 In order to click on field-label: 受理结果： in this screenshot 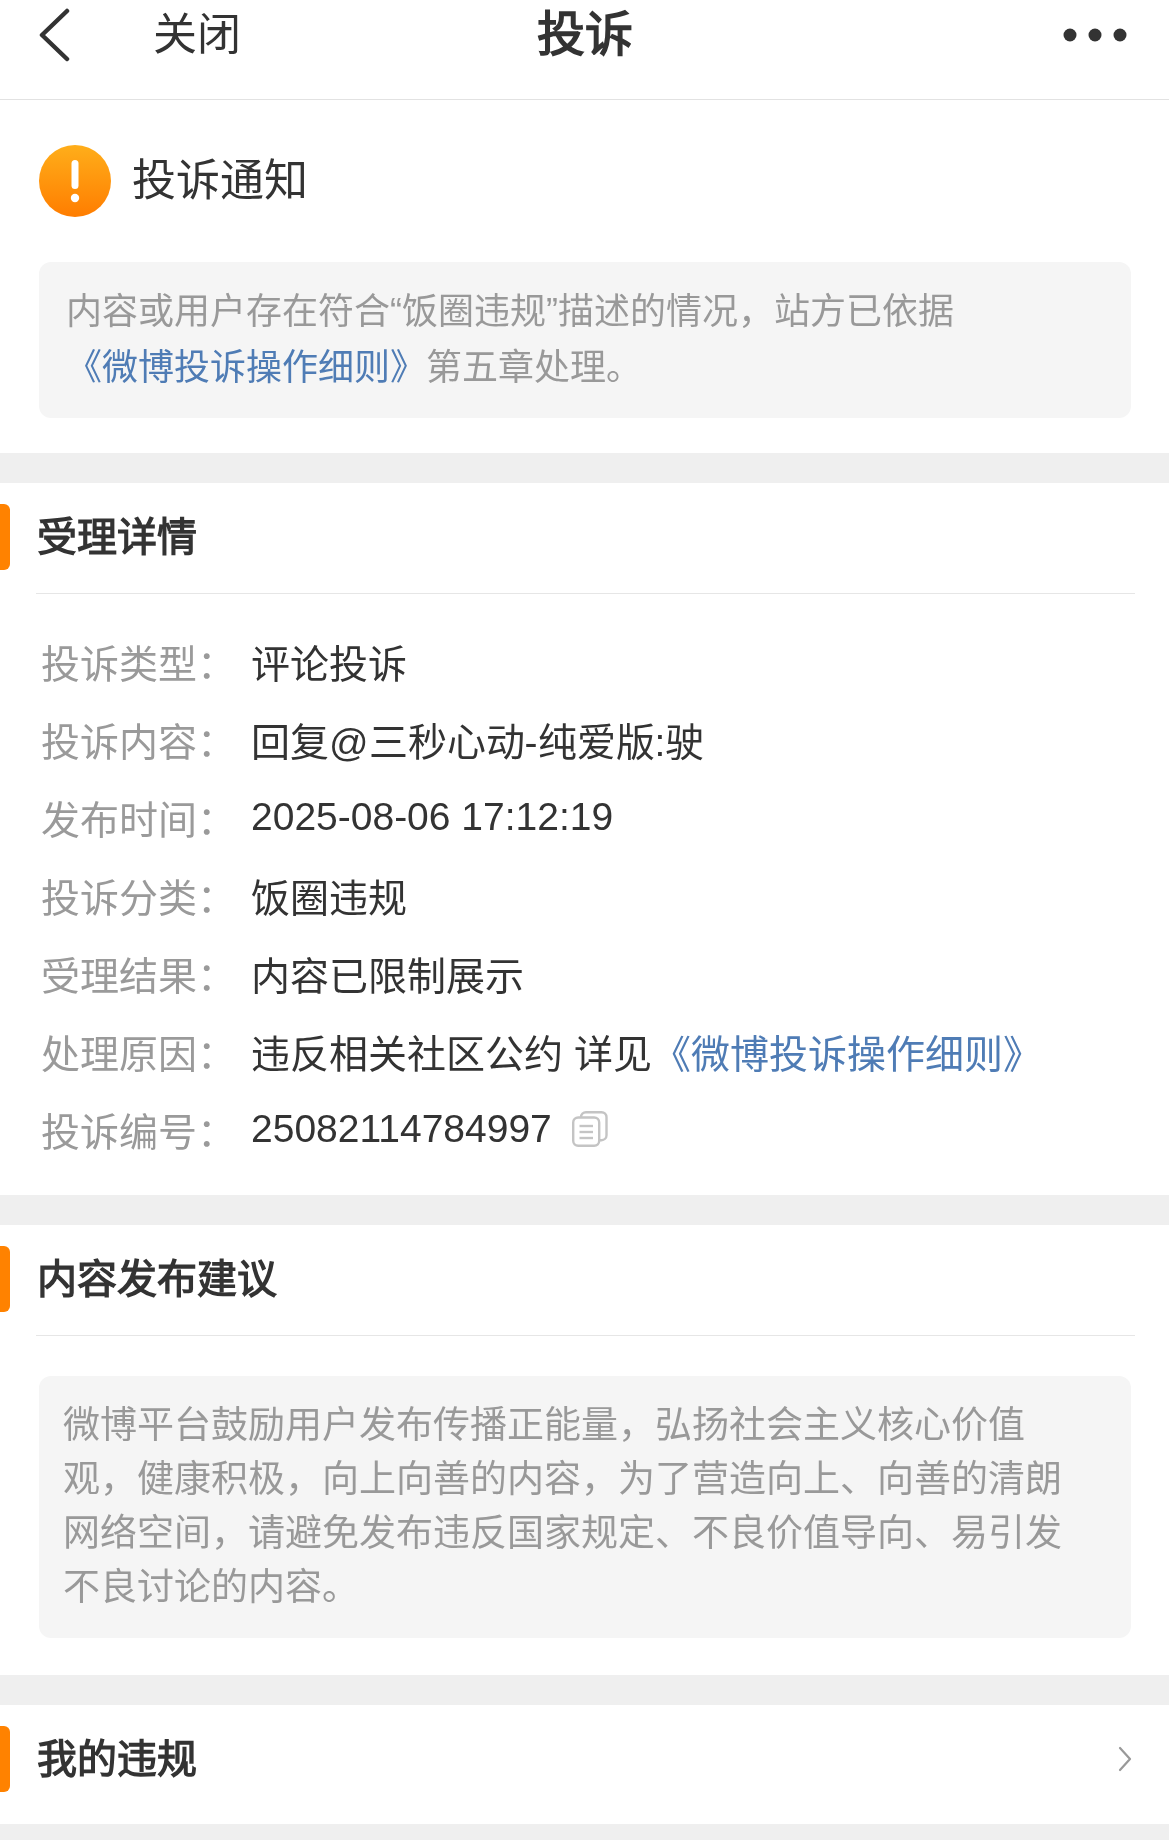, I will do `click(139, 977)`.